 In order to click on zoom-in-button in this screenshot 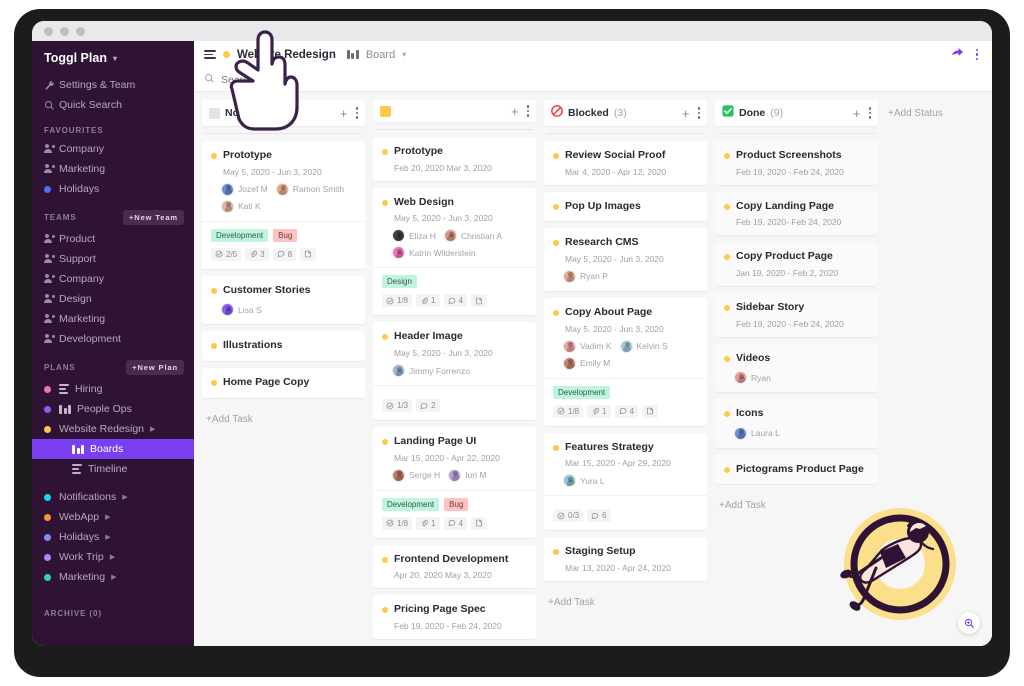, I will do `click(969, 623)`.